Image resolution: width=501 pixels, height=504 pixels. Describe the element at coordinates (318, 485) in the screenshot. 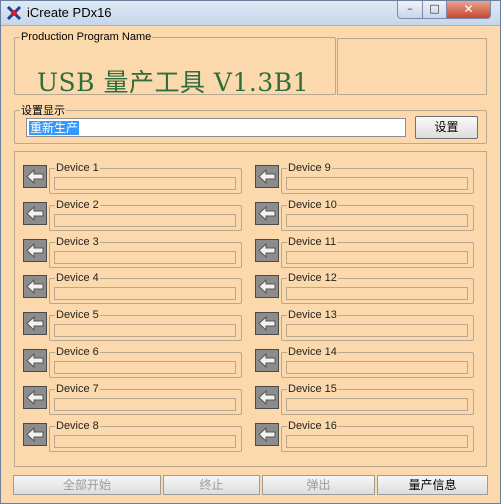

I see `eject-button: 弹出` at that location.